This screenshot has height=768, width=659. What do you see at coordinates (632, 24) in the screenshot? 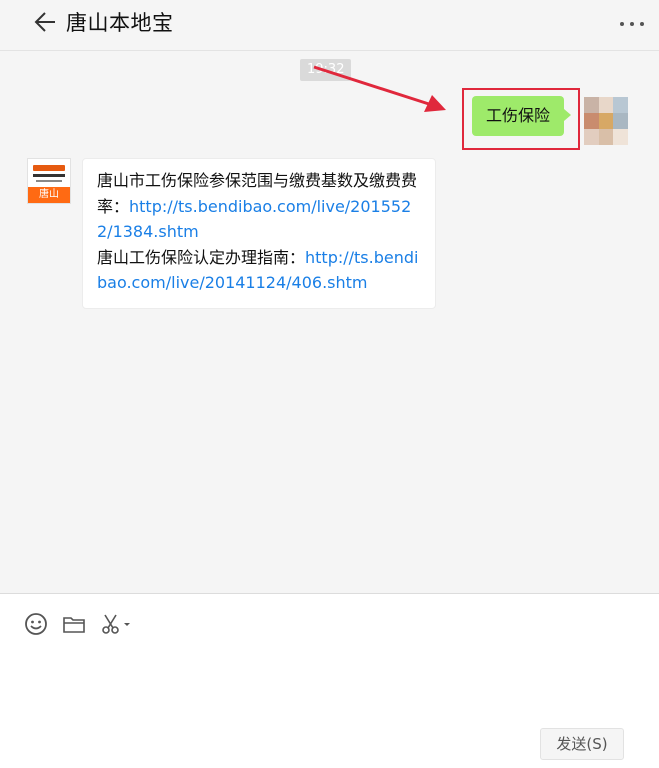
I see `more-icon` at bounding box center [632, 24].